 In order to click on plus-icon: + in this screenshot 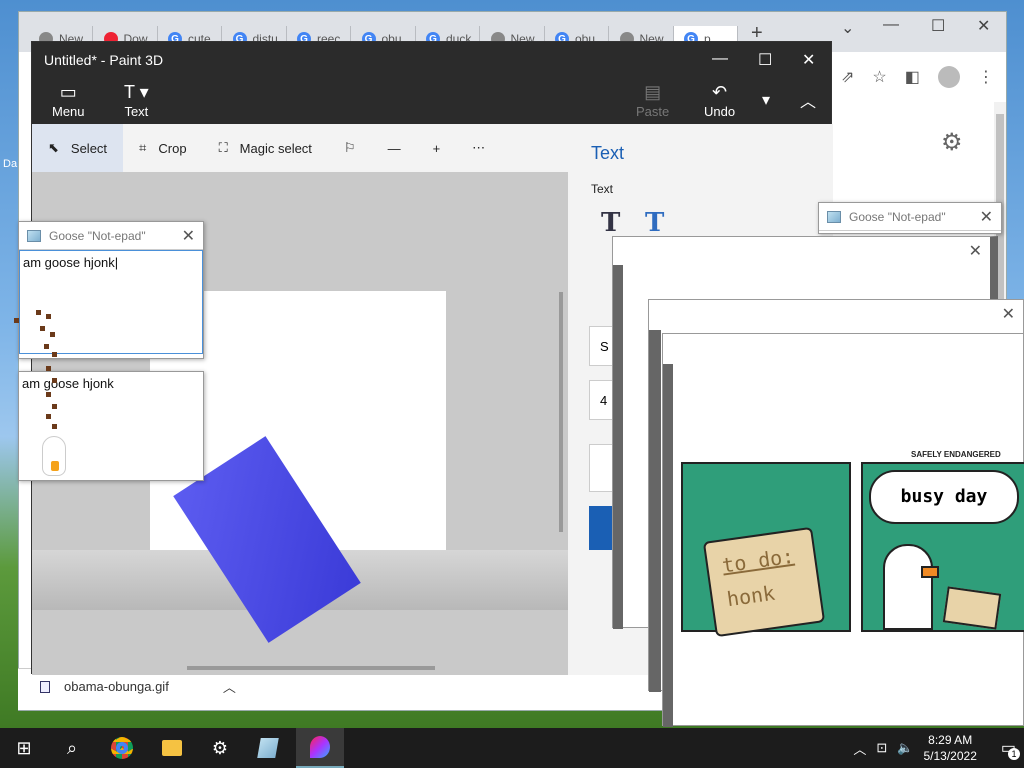, I will do `click(436, 148)`.